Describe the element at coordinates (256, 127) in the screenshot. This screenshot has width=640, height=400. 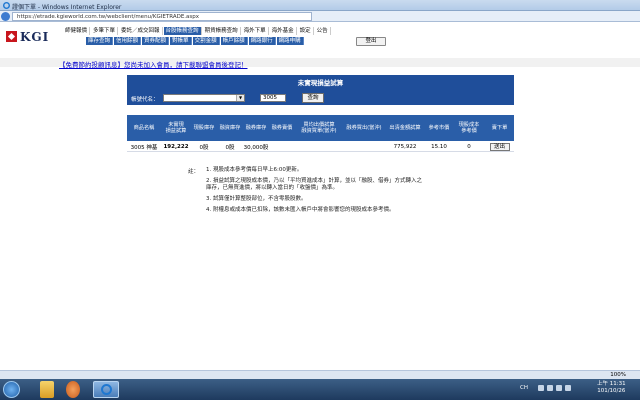
I see `header-short: 融券庫存` at that location.